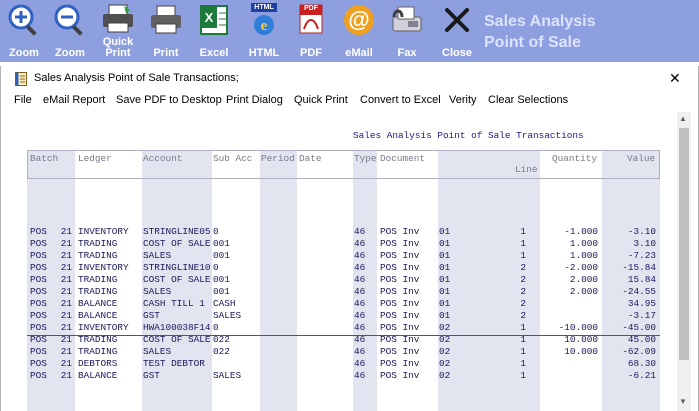 This screenshot has height=411, width=699. I want to click on cell-account: COST OF SALE, so click(177, 279).